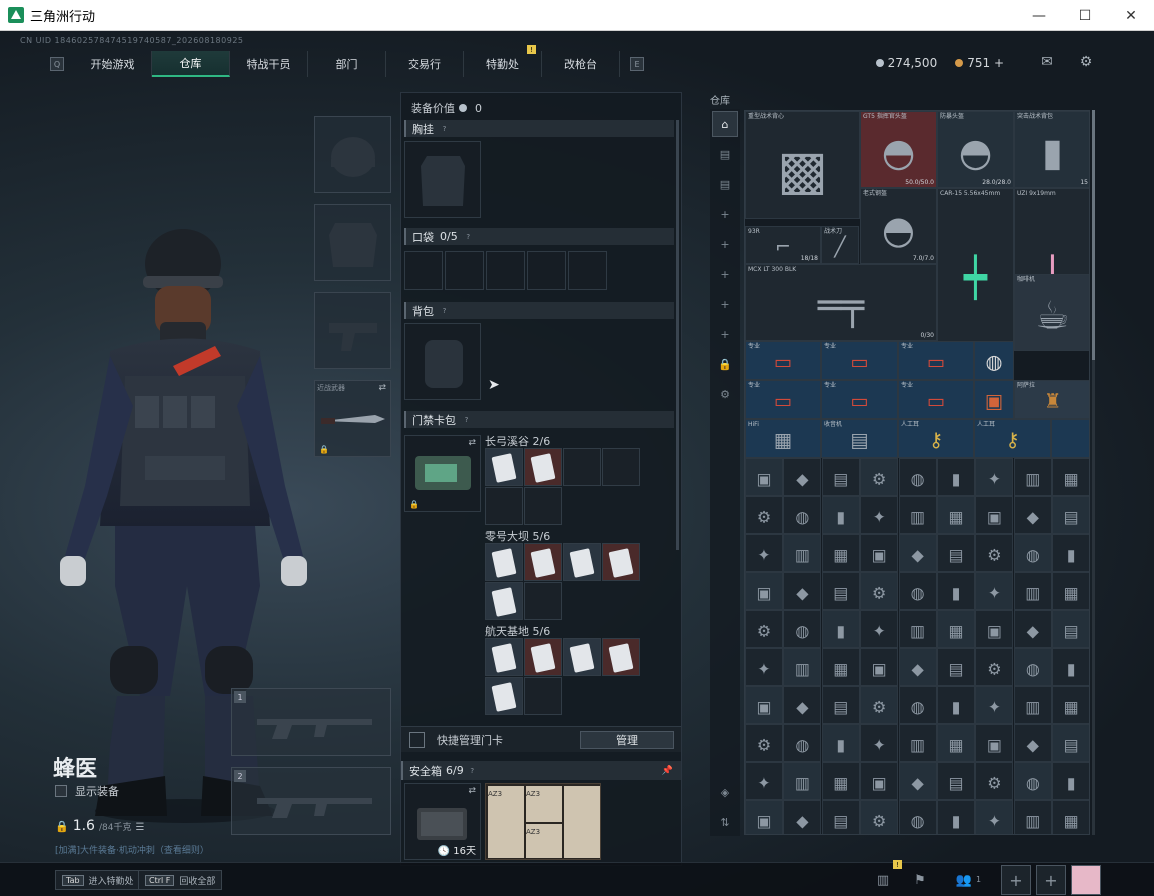 This screenshot has height=896, width=1154. What do you see at coordinates (1086, 880) in the screenshot?
I see `player-avatar` at bounding box center [1086, 880].